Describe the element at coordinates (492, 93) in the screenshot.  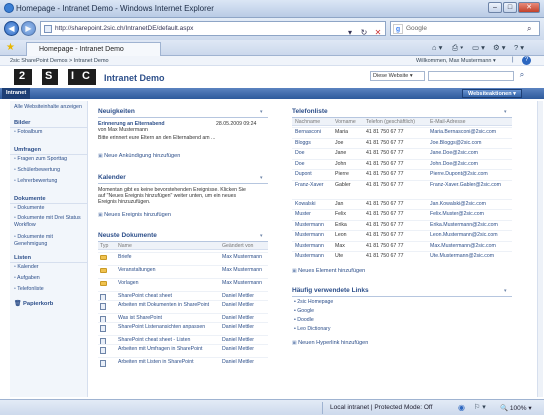
I see `site-actions-button: Websiteaktionen ▾` at that location.